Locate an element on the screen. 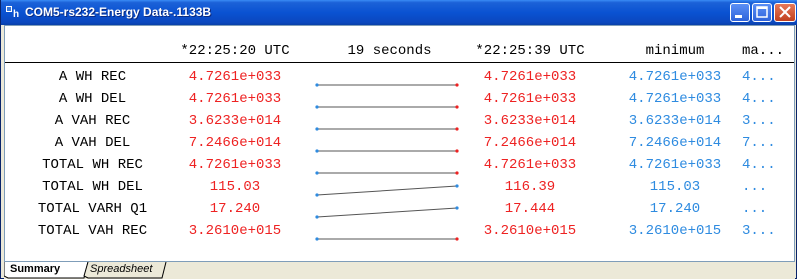 This screenshot has height=279, width=797. sheet-tab-bar: Summary Spreadsheet is located at coordinates (399, 270).